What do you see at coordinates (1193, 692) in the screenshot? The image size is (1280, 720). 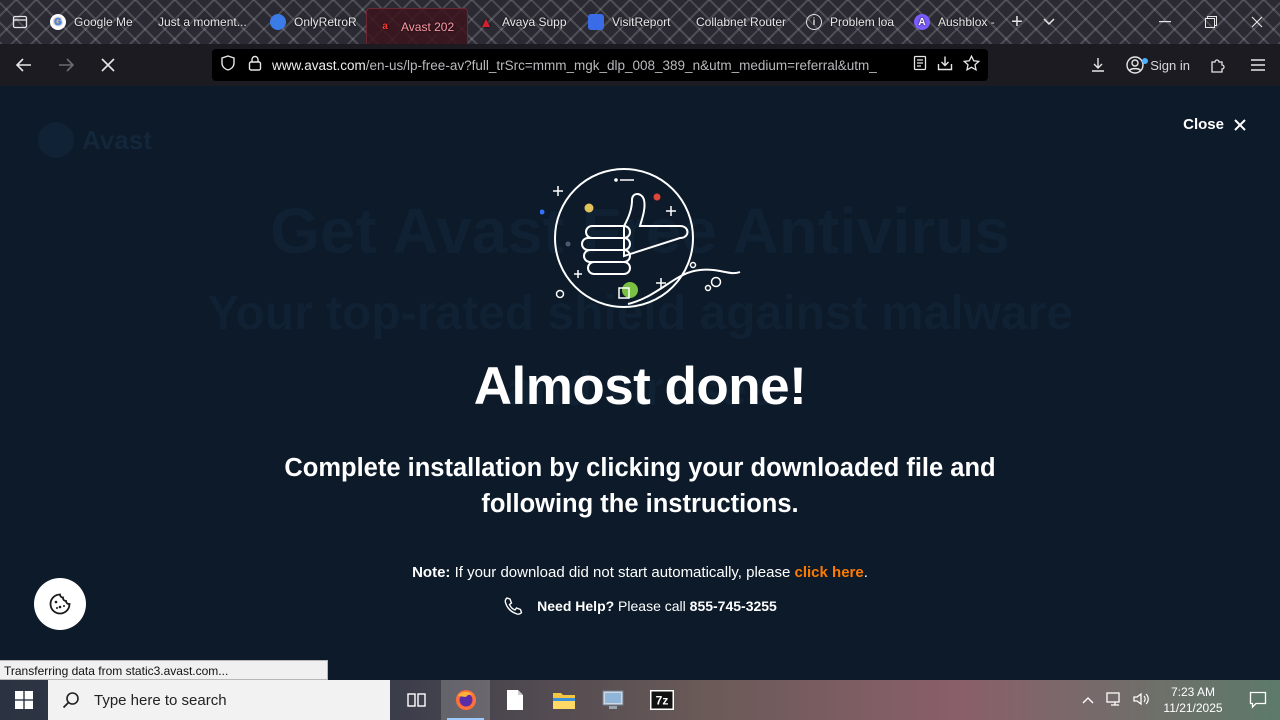 I see `clock-time: 7:23 AM` at bounding box center [1193, 692].